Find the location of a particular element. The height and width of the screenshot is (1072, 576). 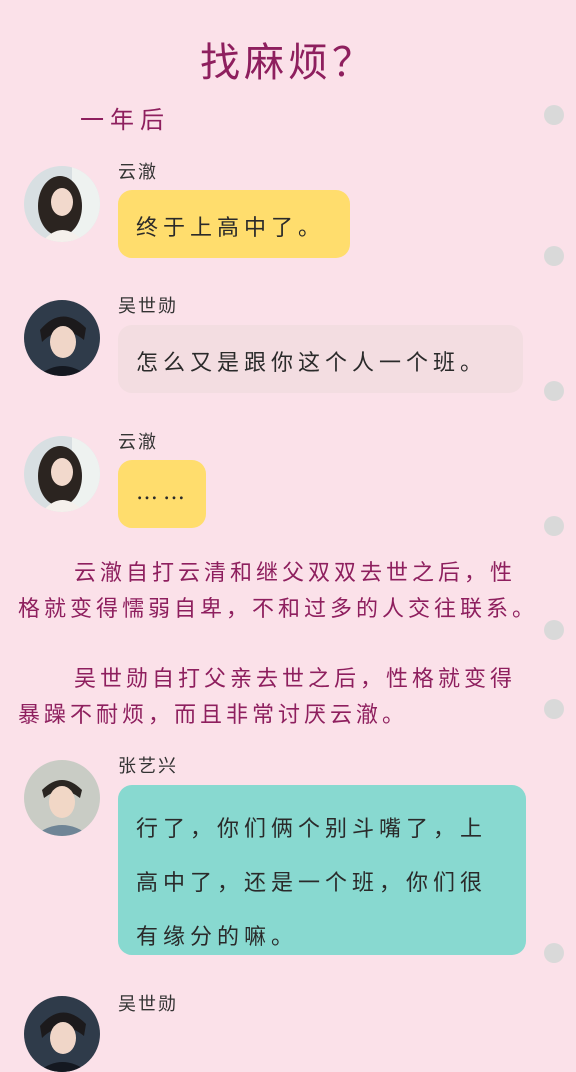

message-bubble: 终于上高中了。 is located at coordinates (234, 224).